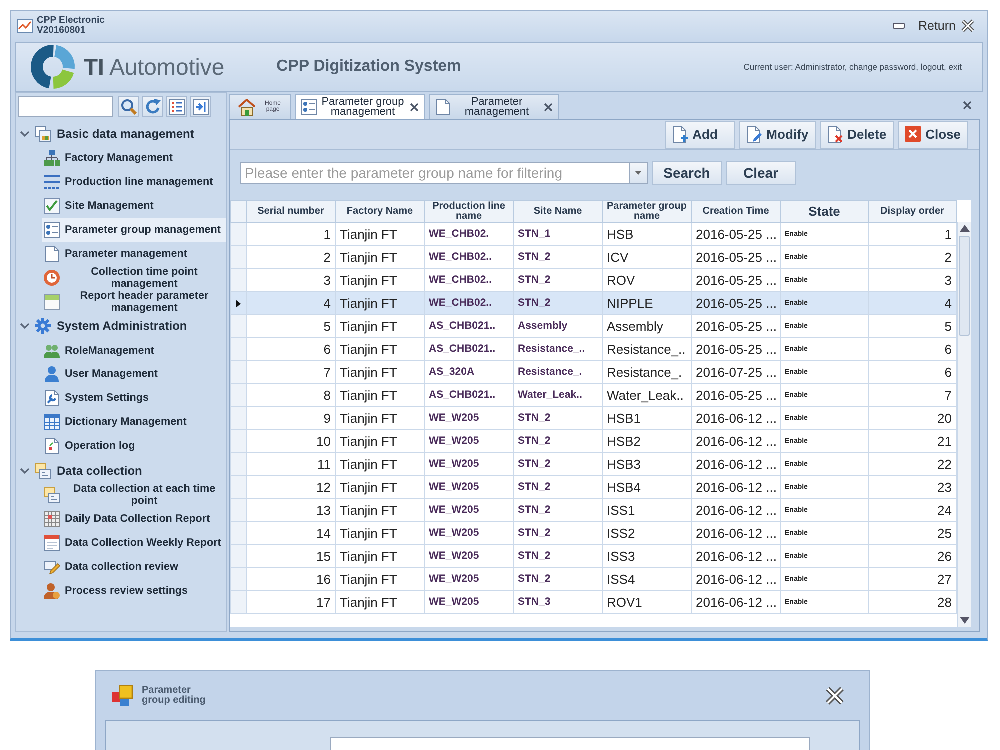 Image resolution: width=1000 pixels, height=750 pixels. What do you see at coordinates (134, 591) in the screenshot?
I see `tree-item: Process review settings` at bounding box center [134, 591].